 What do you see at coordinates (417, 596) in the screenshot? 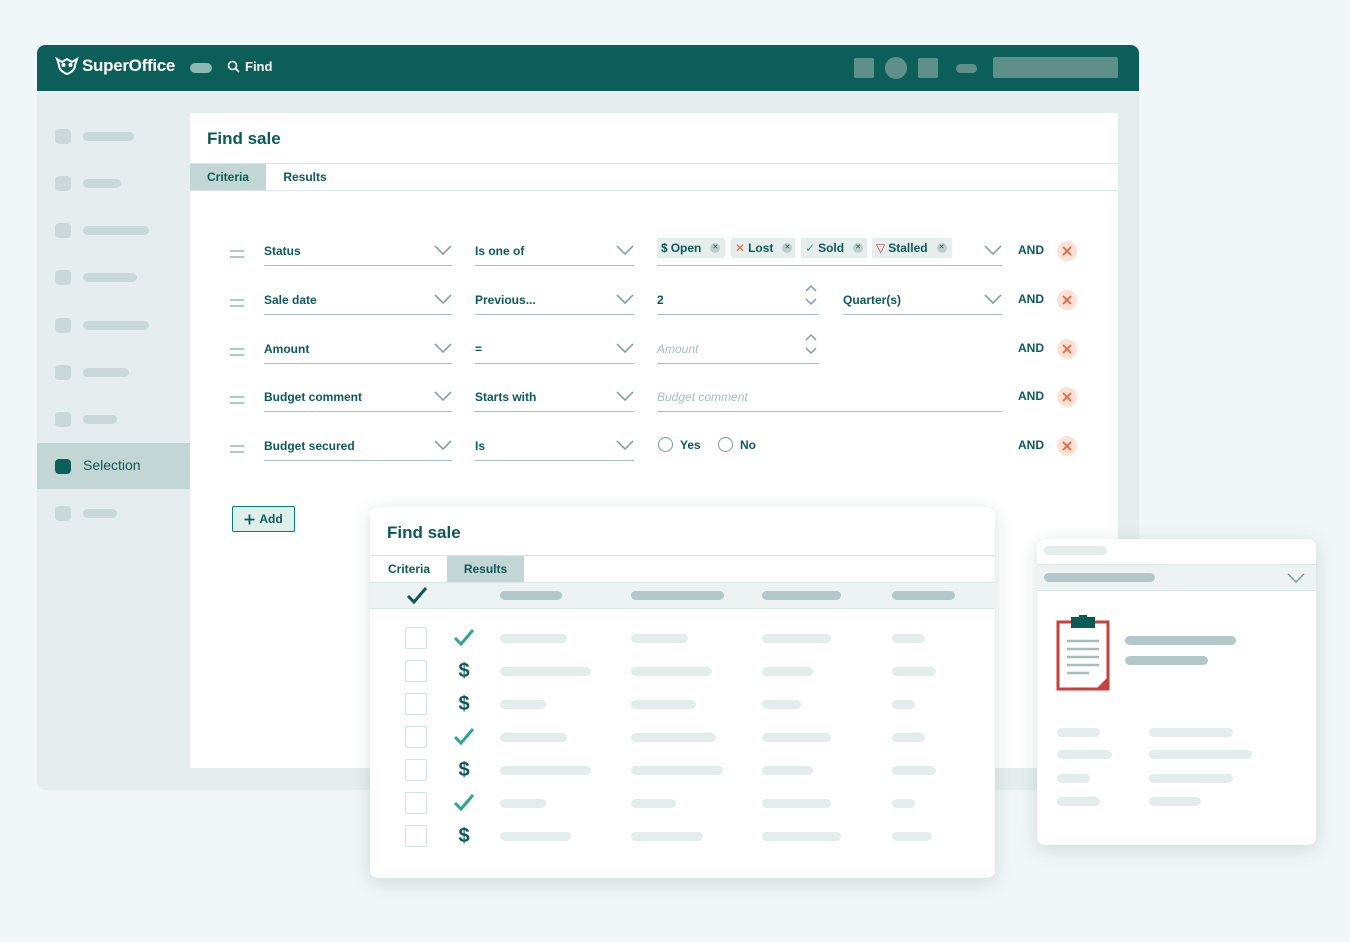
I see `select-all-check-icon` at bounding box center [417, 596].